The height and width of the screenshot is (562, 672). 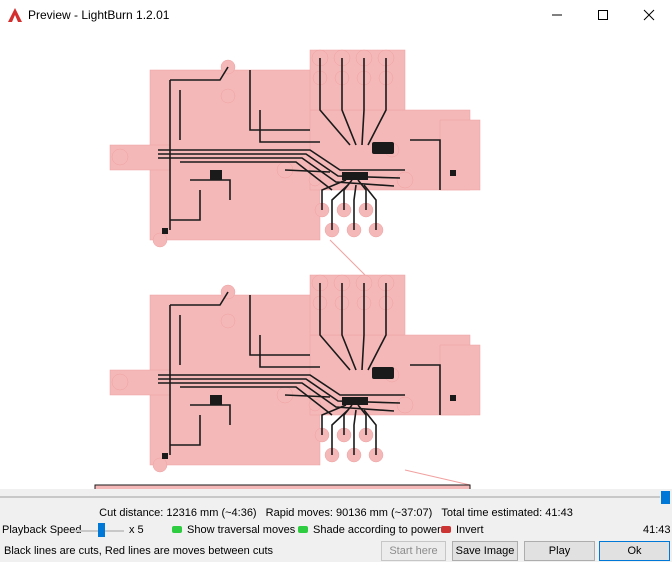 I want to click on elapsed-time: 41:43, so click(x=657, y=530).